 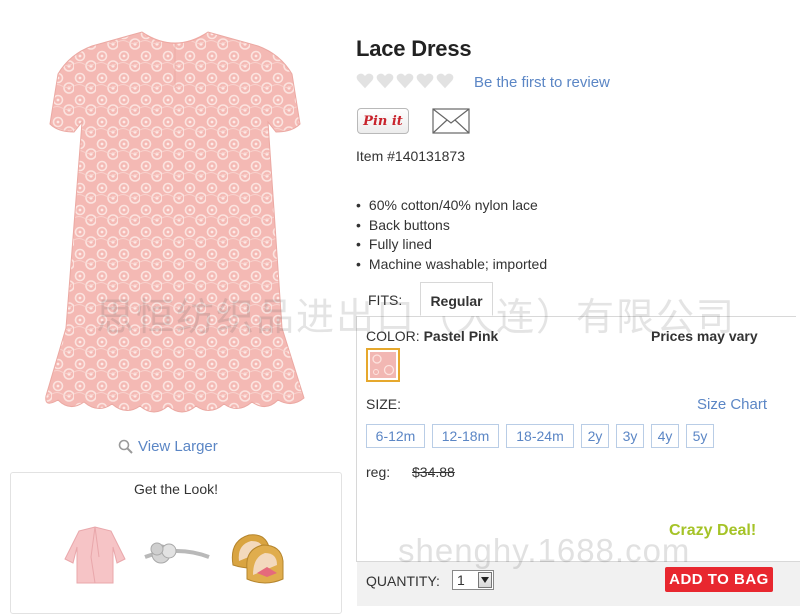 I want to click on view-larger-link: View Larger, so click(x=168, y=446).